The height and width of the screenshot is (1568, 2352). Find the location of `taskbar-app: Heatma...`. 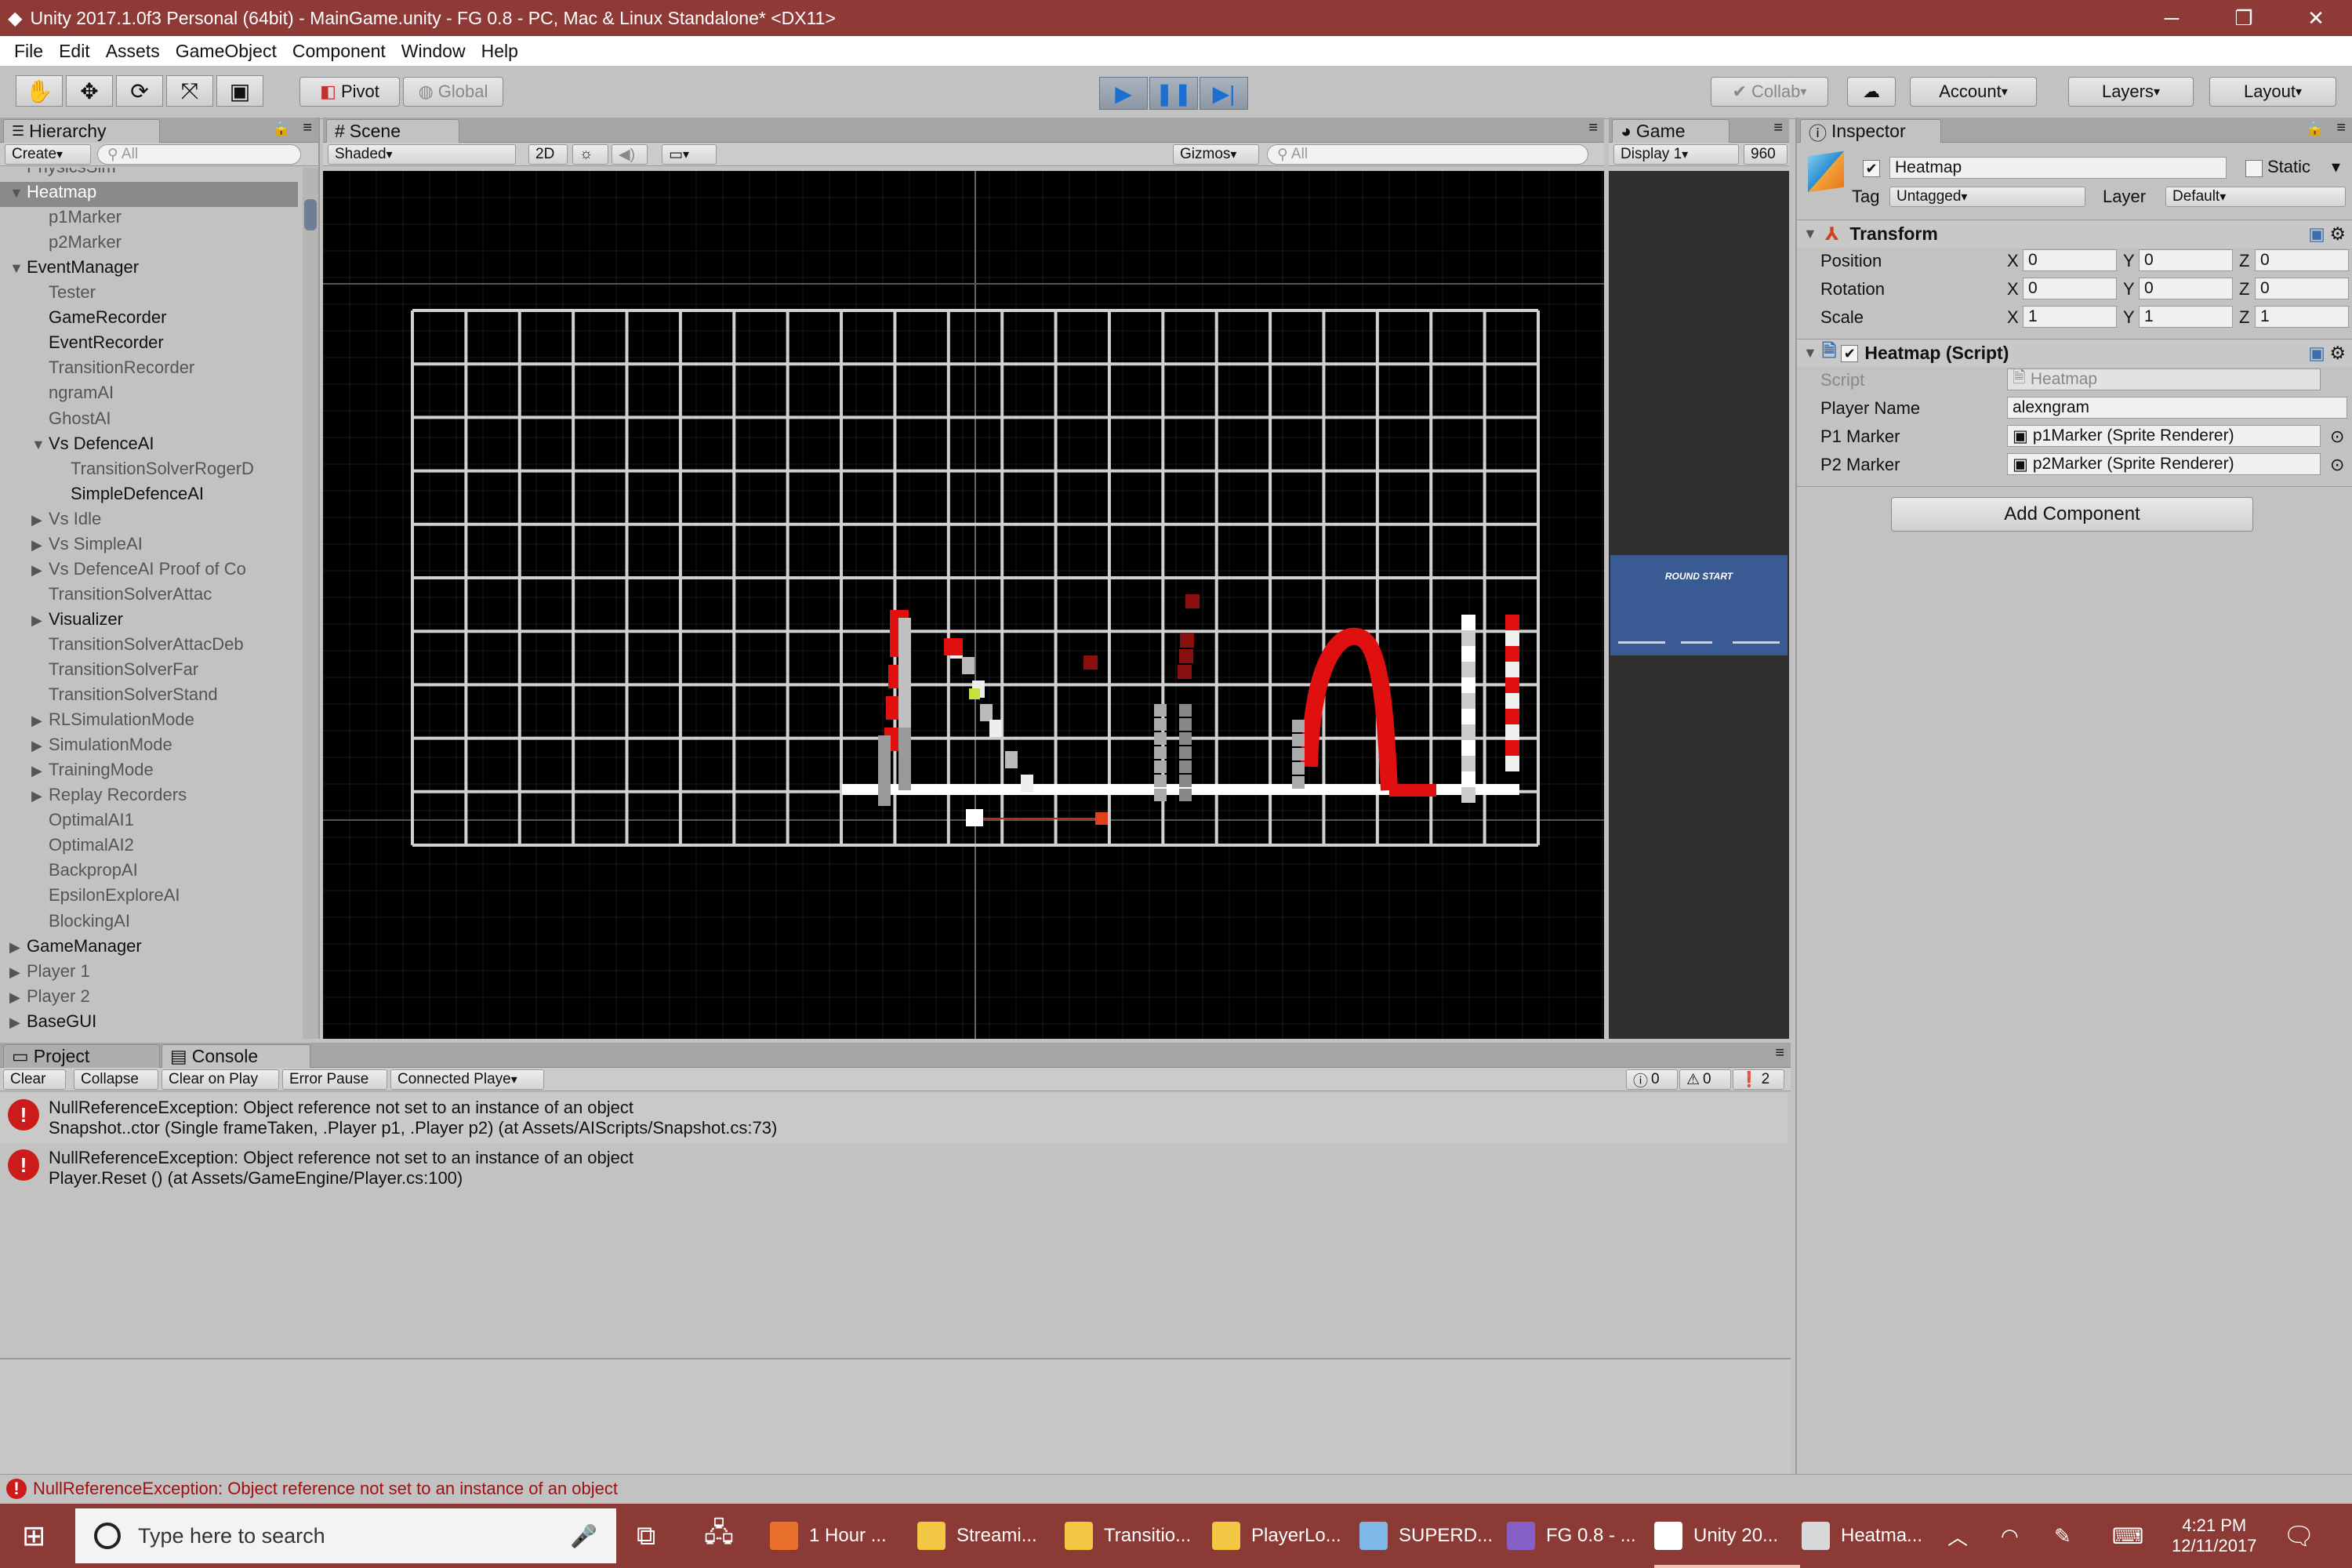

taskbar-app: Heatma... is located at coordinates (1874, 1536).